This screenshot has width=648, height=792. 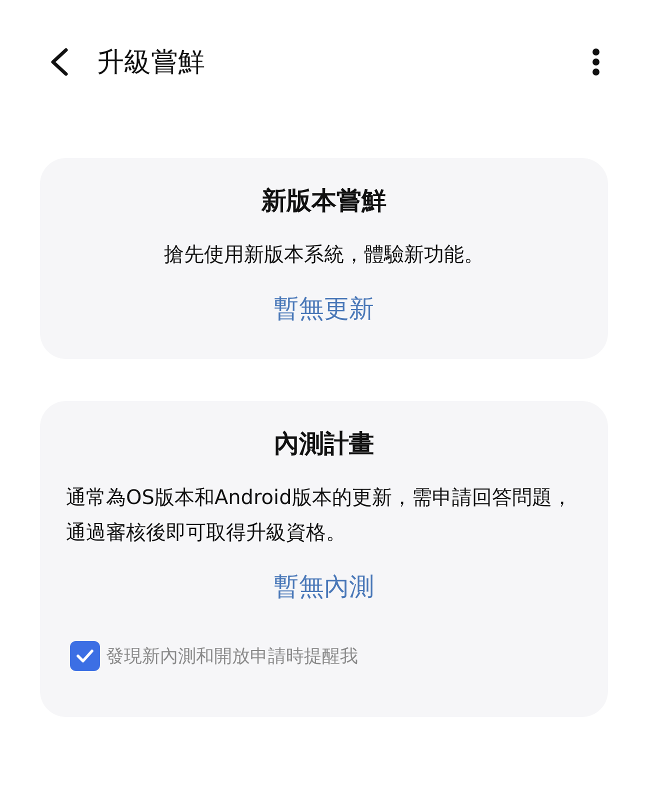 I want to click on checkbox, so click(x=85, y=656).